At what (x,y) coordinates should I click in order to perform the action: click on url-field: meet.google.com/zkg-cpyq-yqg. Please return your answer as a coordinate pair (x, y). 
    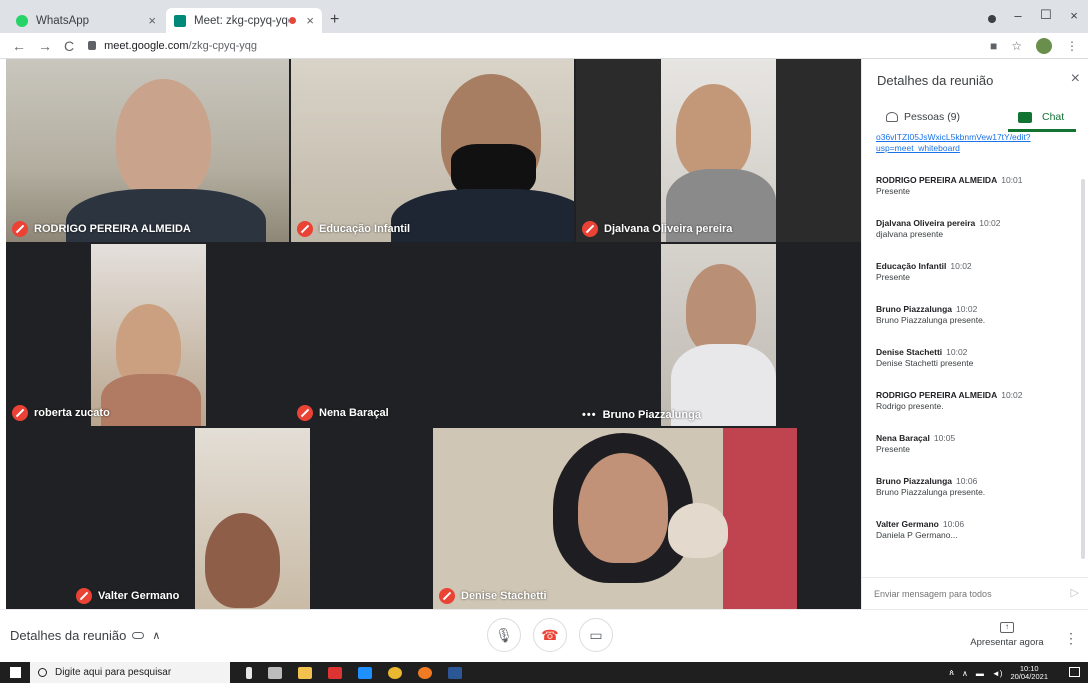
    Looking at the image, I should click on (172, 46).